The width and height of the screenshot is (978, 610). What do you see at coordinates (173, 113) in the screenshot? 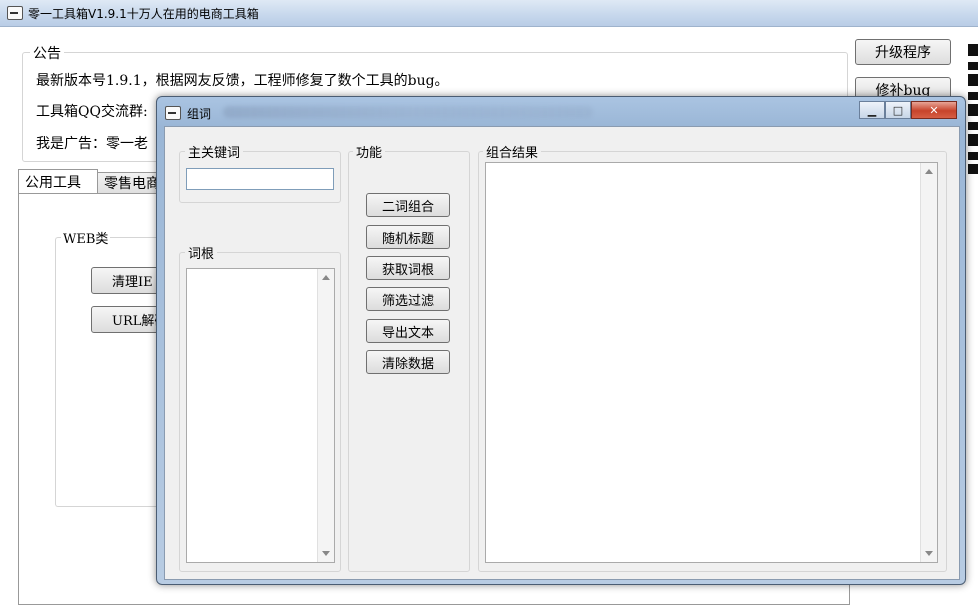
I see `dialog-app-icon` at bounding box center [173, 113].